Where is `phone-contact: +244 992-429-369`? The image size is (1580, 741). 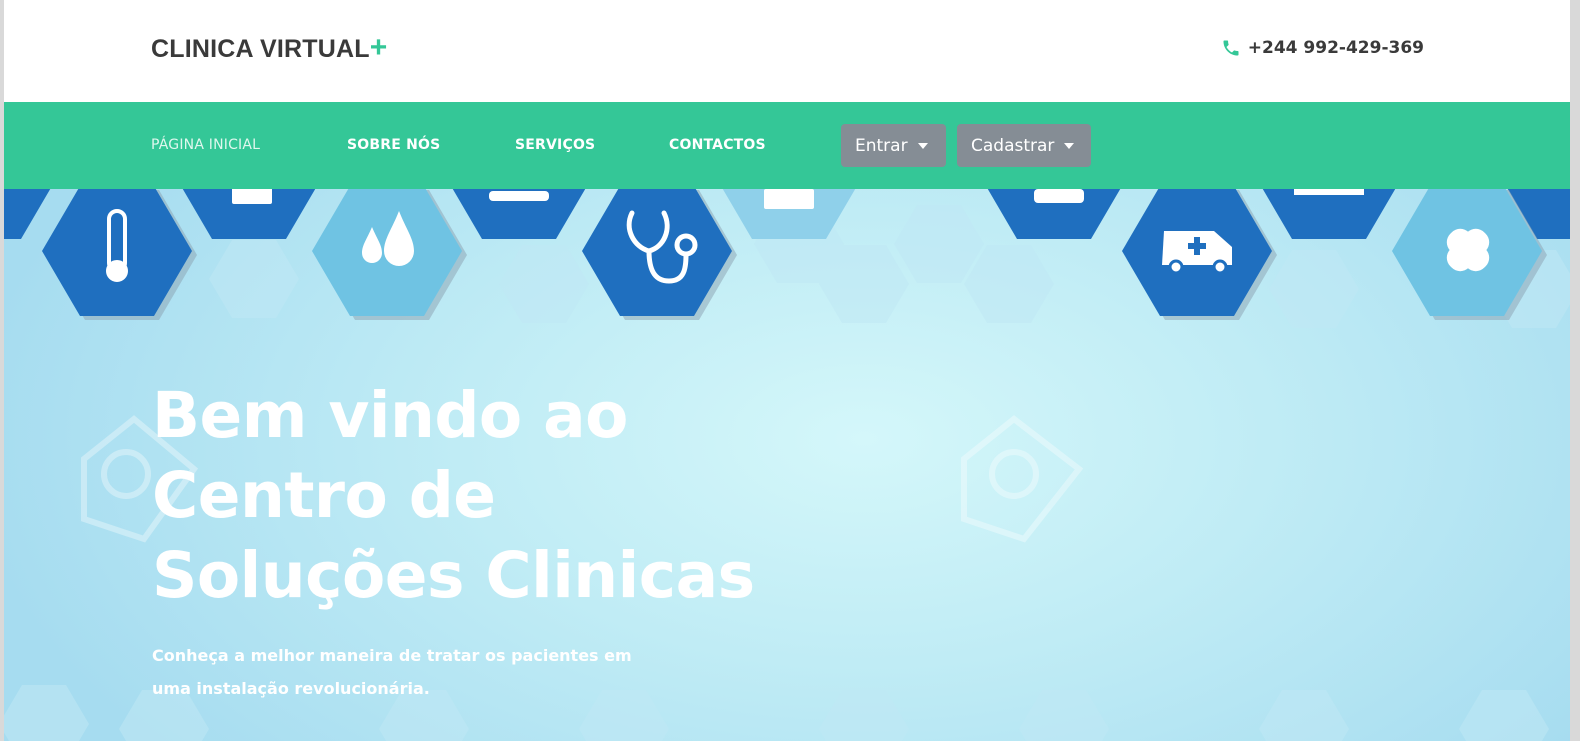 phone-contact: +244 992-429-369 is located at coordinates (1322, 48).